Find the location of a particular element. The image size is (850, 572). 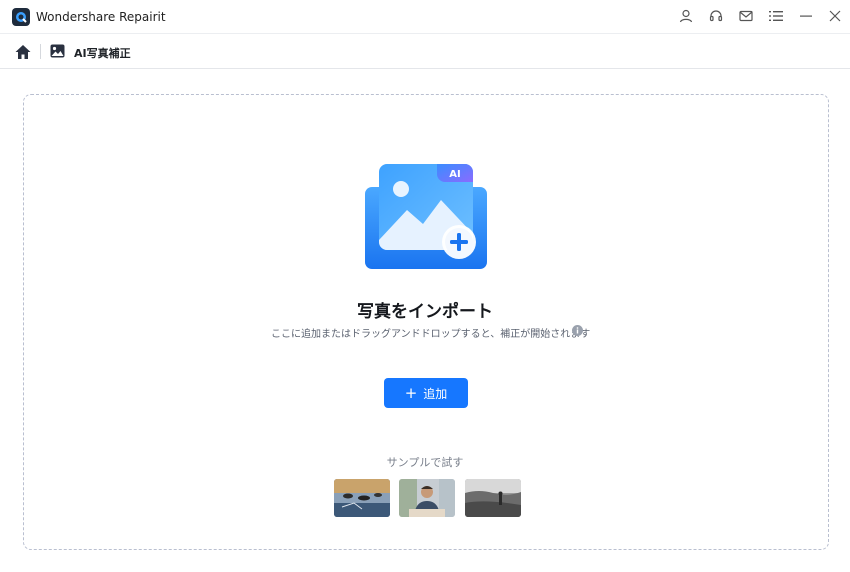

sample-portrait-photo is located at coordinates (427, 498).